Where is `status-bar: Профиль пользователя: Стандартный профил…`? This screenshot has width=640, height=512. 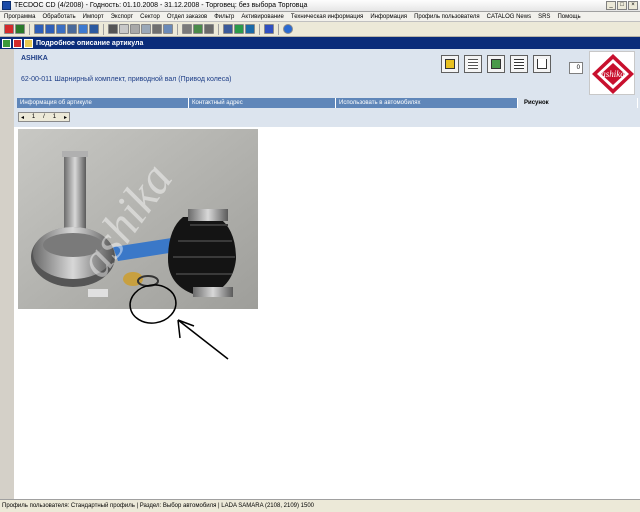 status-bar: Профиль пользователя: Стандартный профил… is located at coordinates (320, 505).